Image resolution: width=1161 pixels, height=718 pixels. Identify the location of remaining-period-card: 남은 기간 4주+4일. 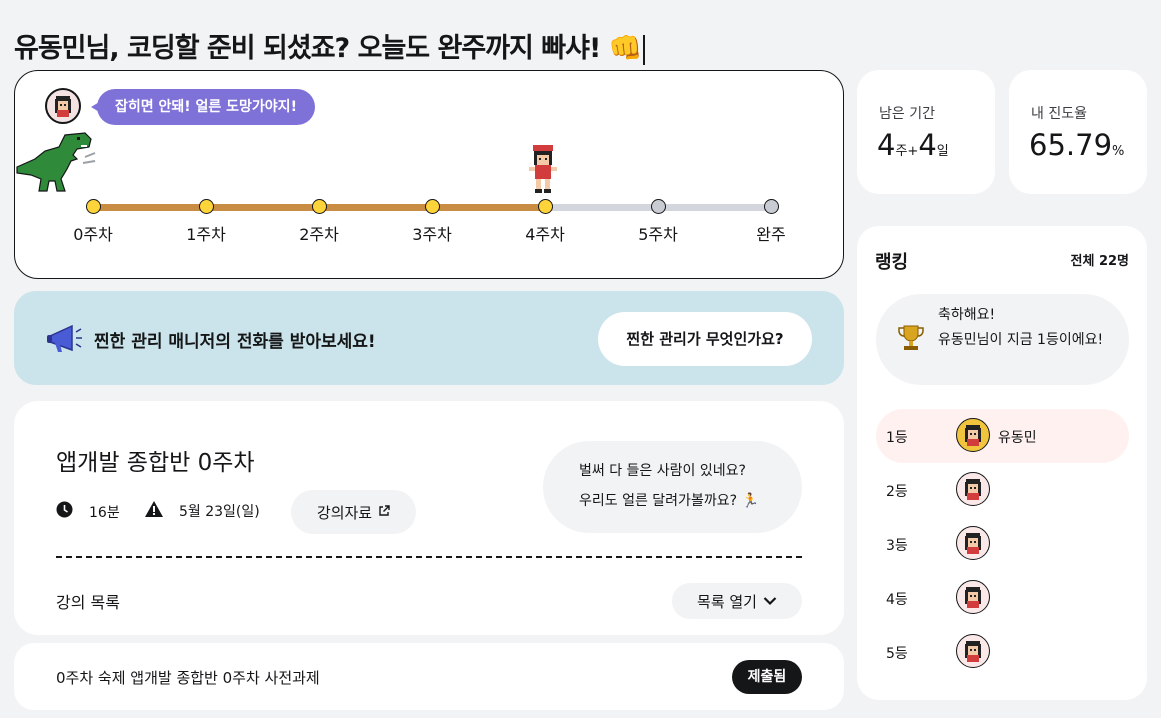
(926, 132).